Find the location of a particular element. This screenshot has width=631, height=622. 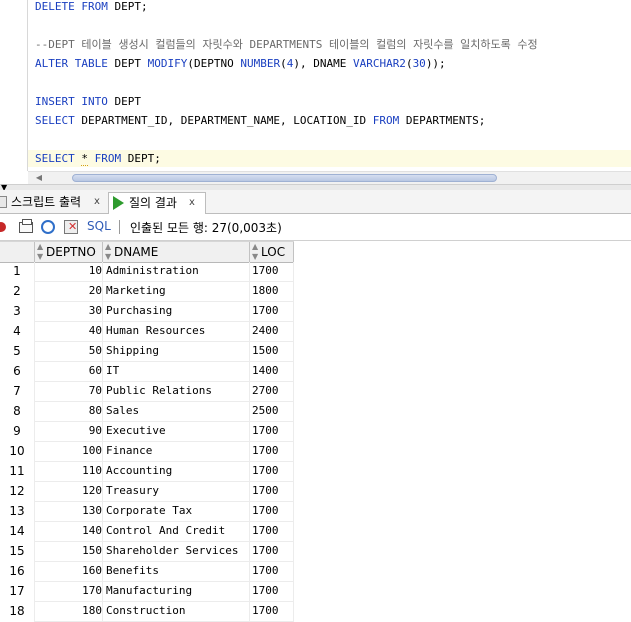

cell-dname: Benefits is located at coordinates (175, 572).